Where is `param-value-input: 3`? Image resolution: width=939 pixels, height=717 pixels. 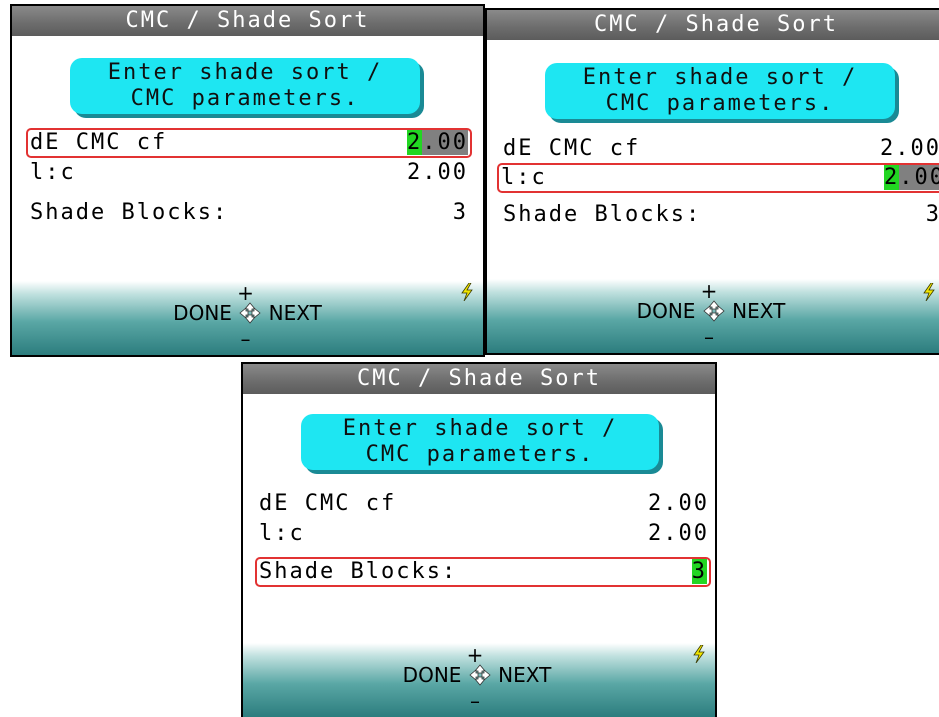
param-value-input: 3 is located at coordinates (699, 571).